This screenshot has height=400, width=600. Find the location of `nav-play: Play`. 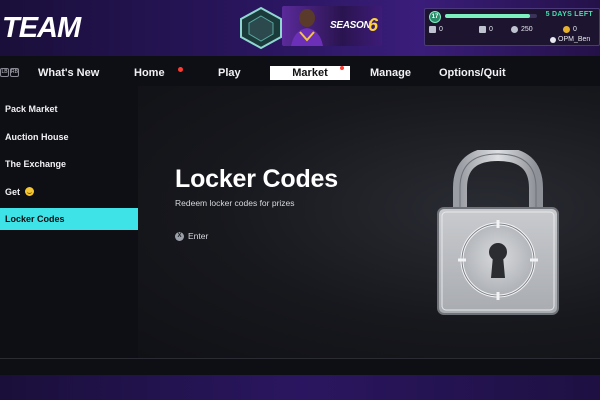

nav-play: Play is located at coordinates (229, 73).